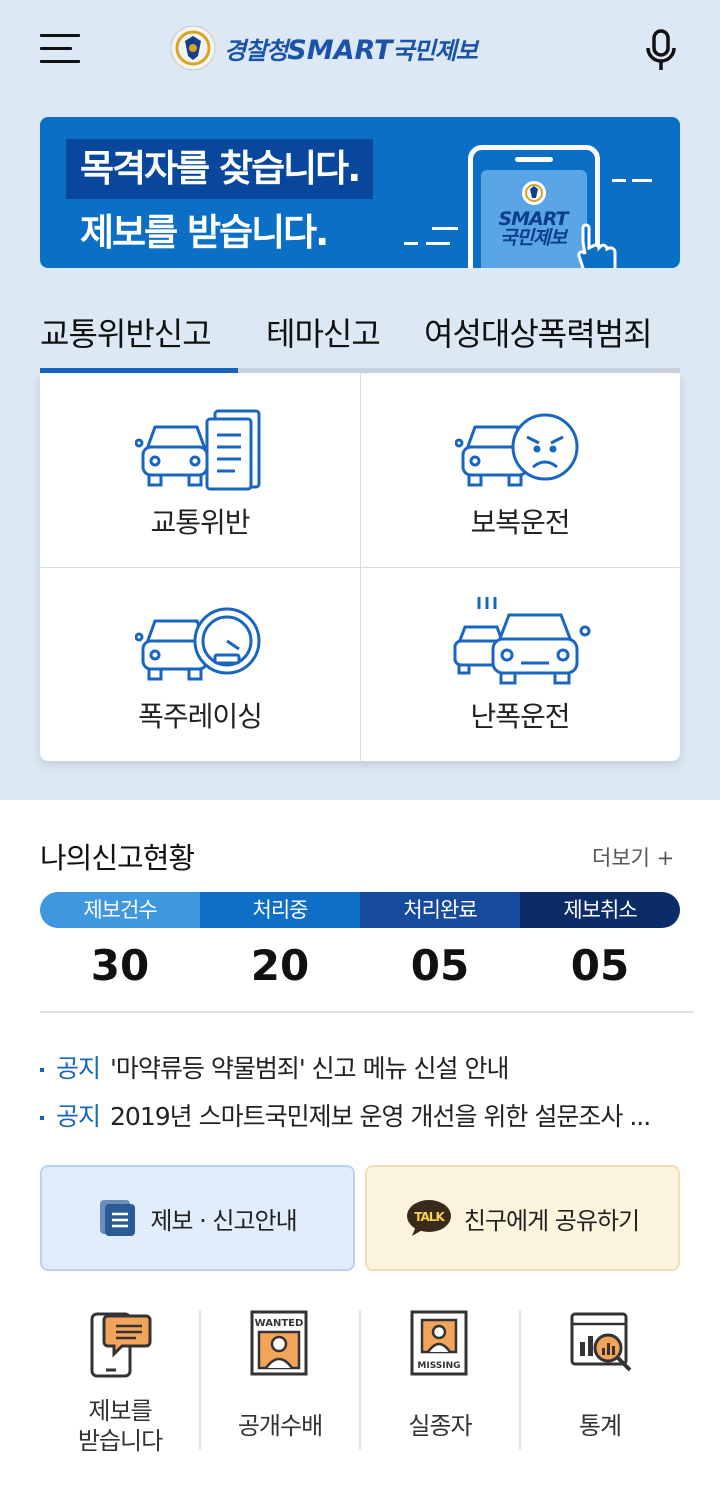 This screenshot has height=1508, width=720. I want to click on statistics-magnifier-icon, so click(601, 1342).